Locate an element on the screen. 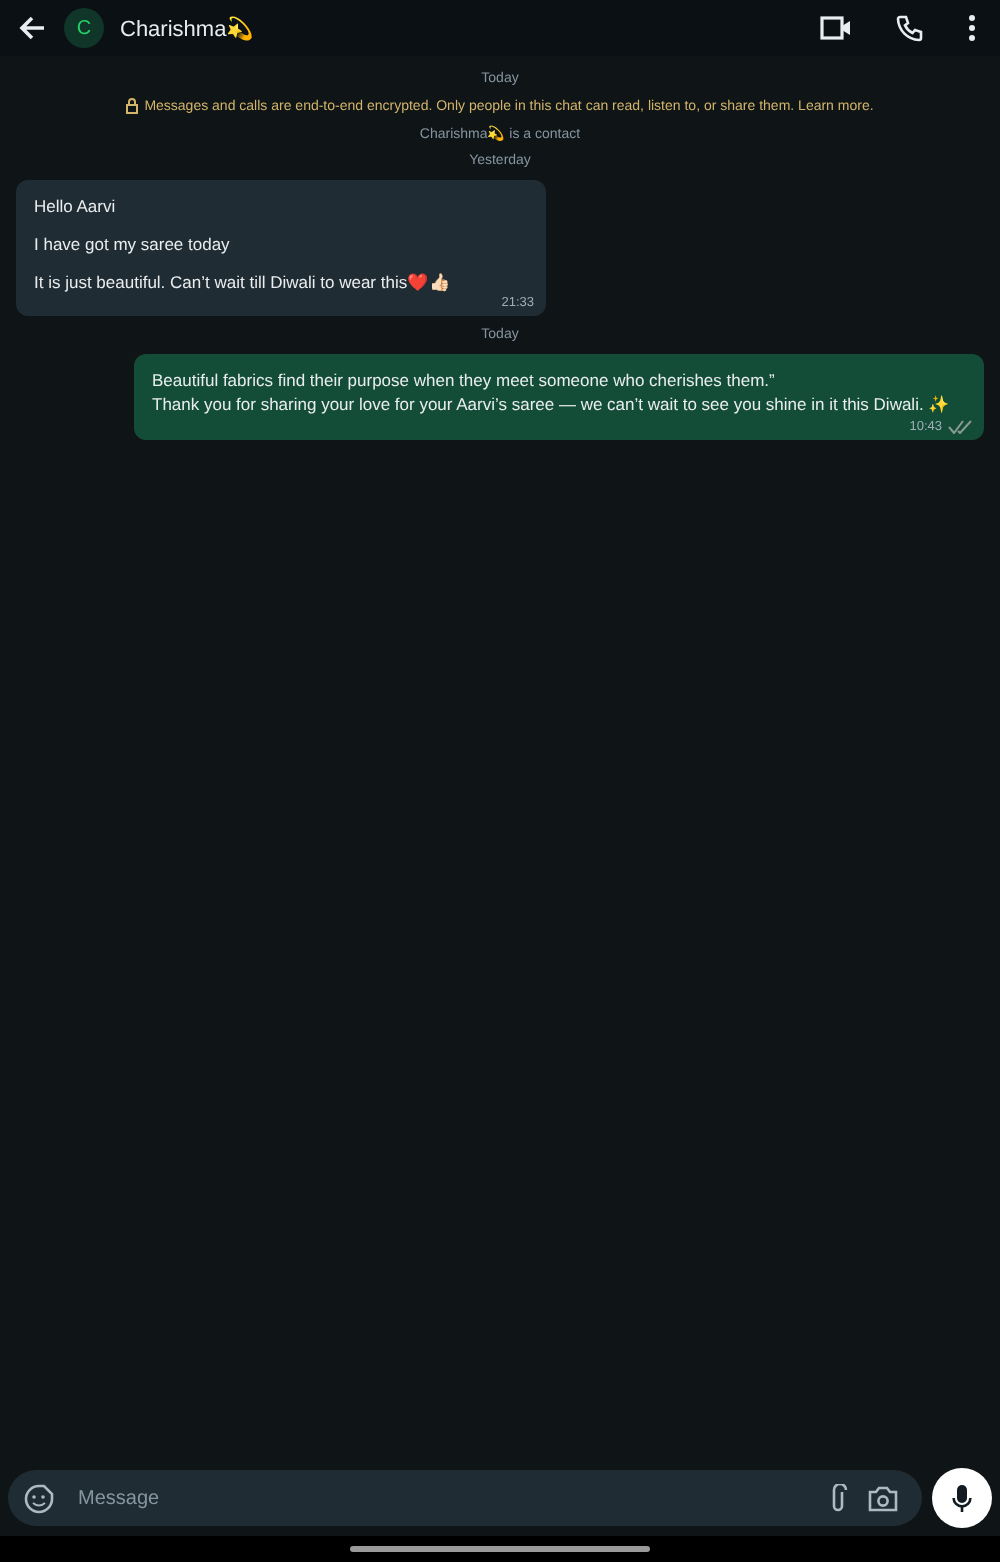 Image resolution: width=1000 pixels, height=1562 pixels. message-text: Hello Aarvi is located at coordinates (76, 206).